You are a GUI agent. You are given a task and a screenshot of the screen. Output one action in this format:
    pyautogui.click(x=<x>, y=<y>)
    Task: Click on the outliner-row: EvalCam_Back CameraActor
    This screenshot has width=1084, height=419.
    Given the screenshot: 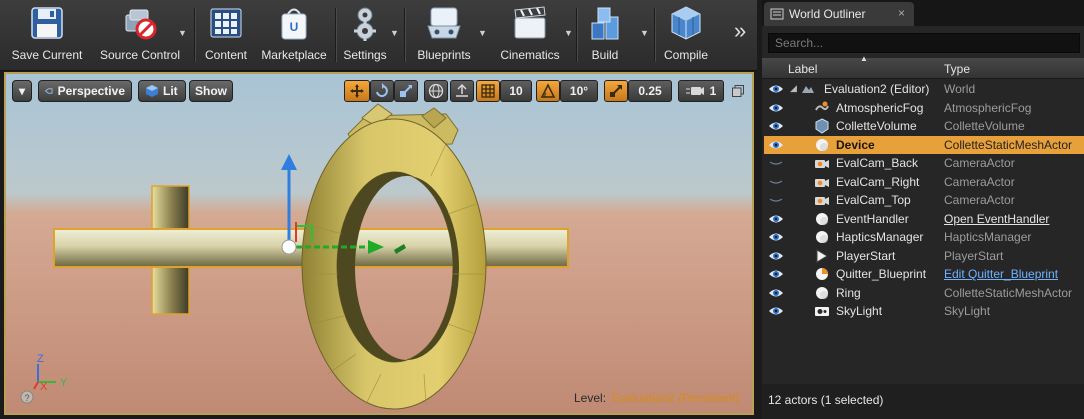 What is the action you would take?
    pyautogui.click(x=924, y=163)
    